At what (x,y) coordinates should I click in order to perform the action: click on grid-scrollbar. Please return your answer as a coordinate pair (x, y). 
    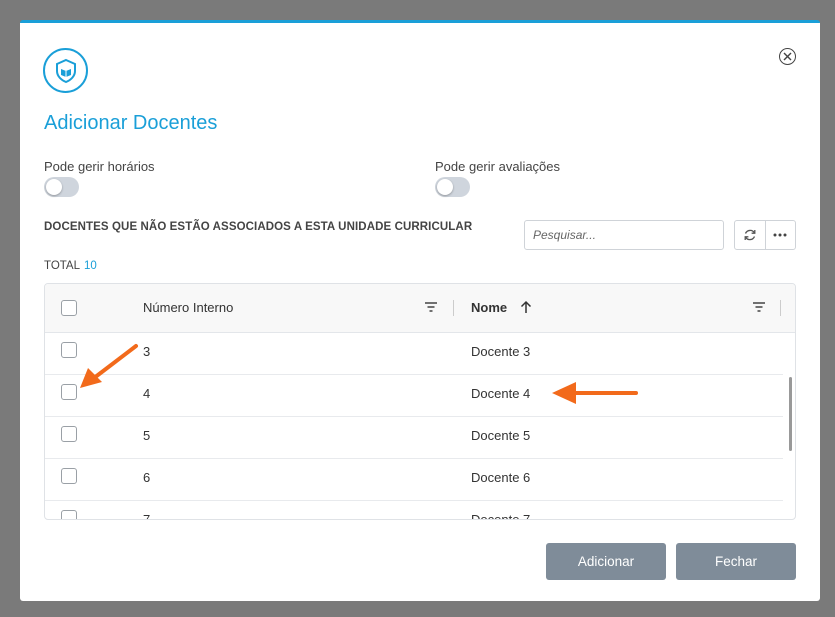
    Looking at the image, I should click on (790, 414).